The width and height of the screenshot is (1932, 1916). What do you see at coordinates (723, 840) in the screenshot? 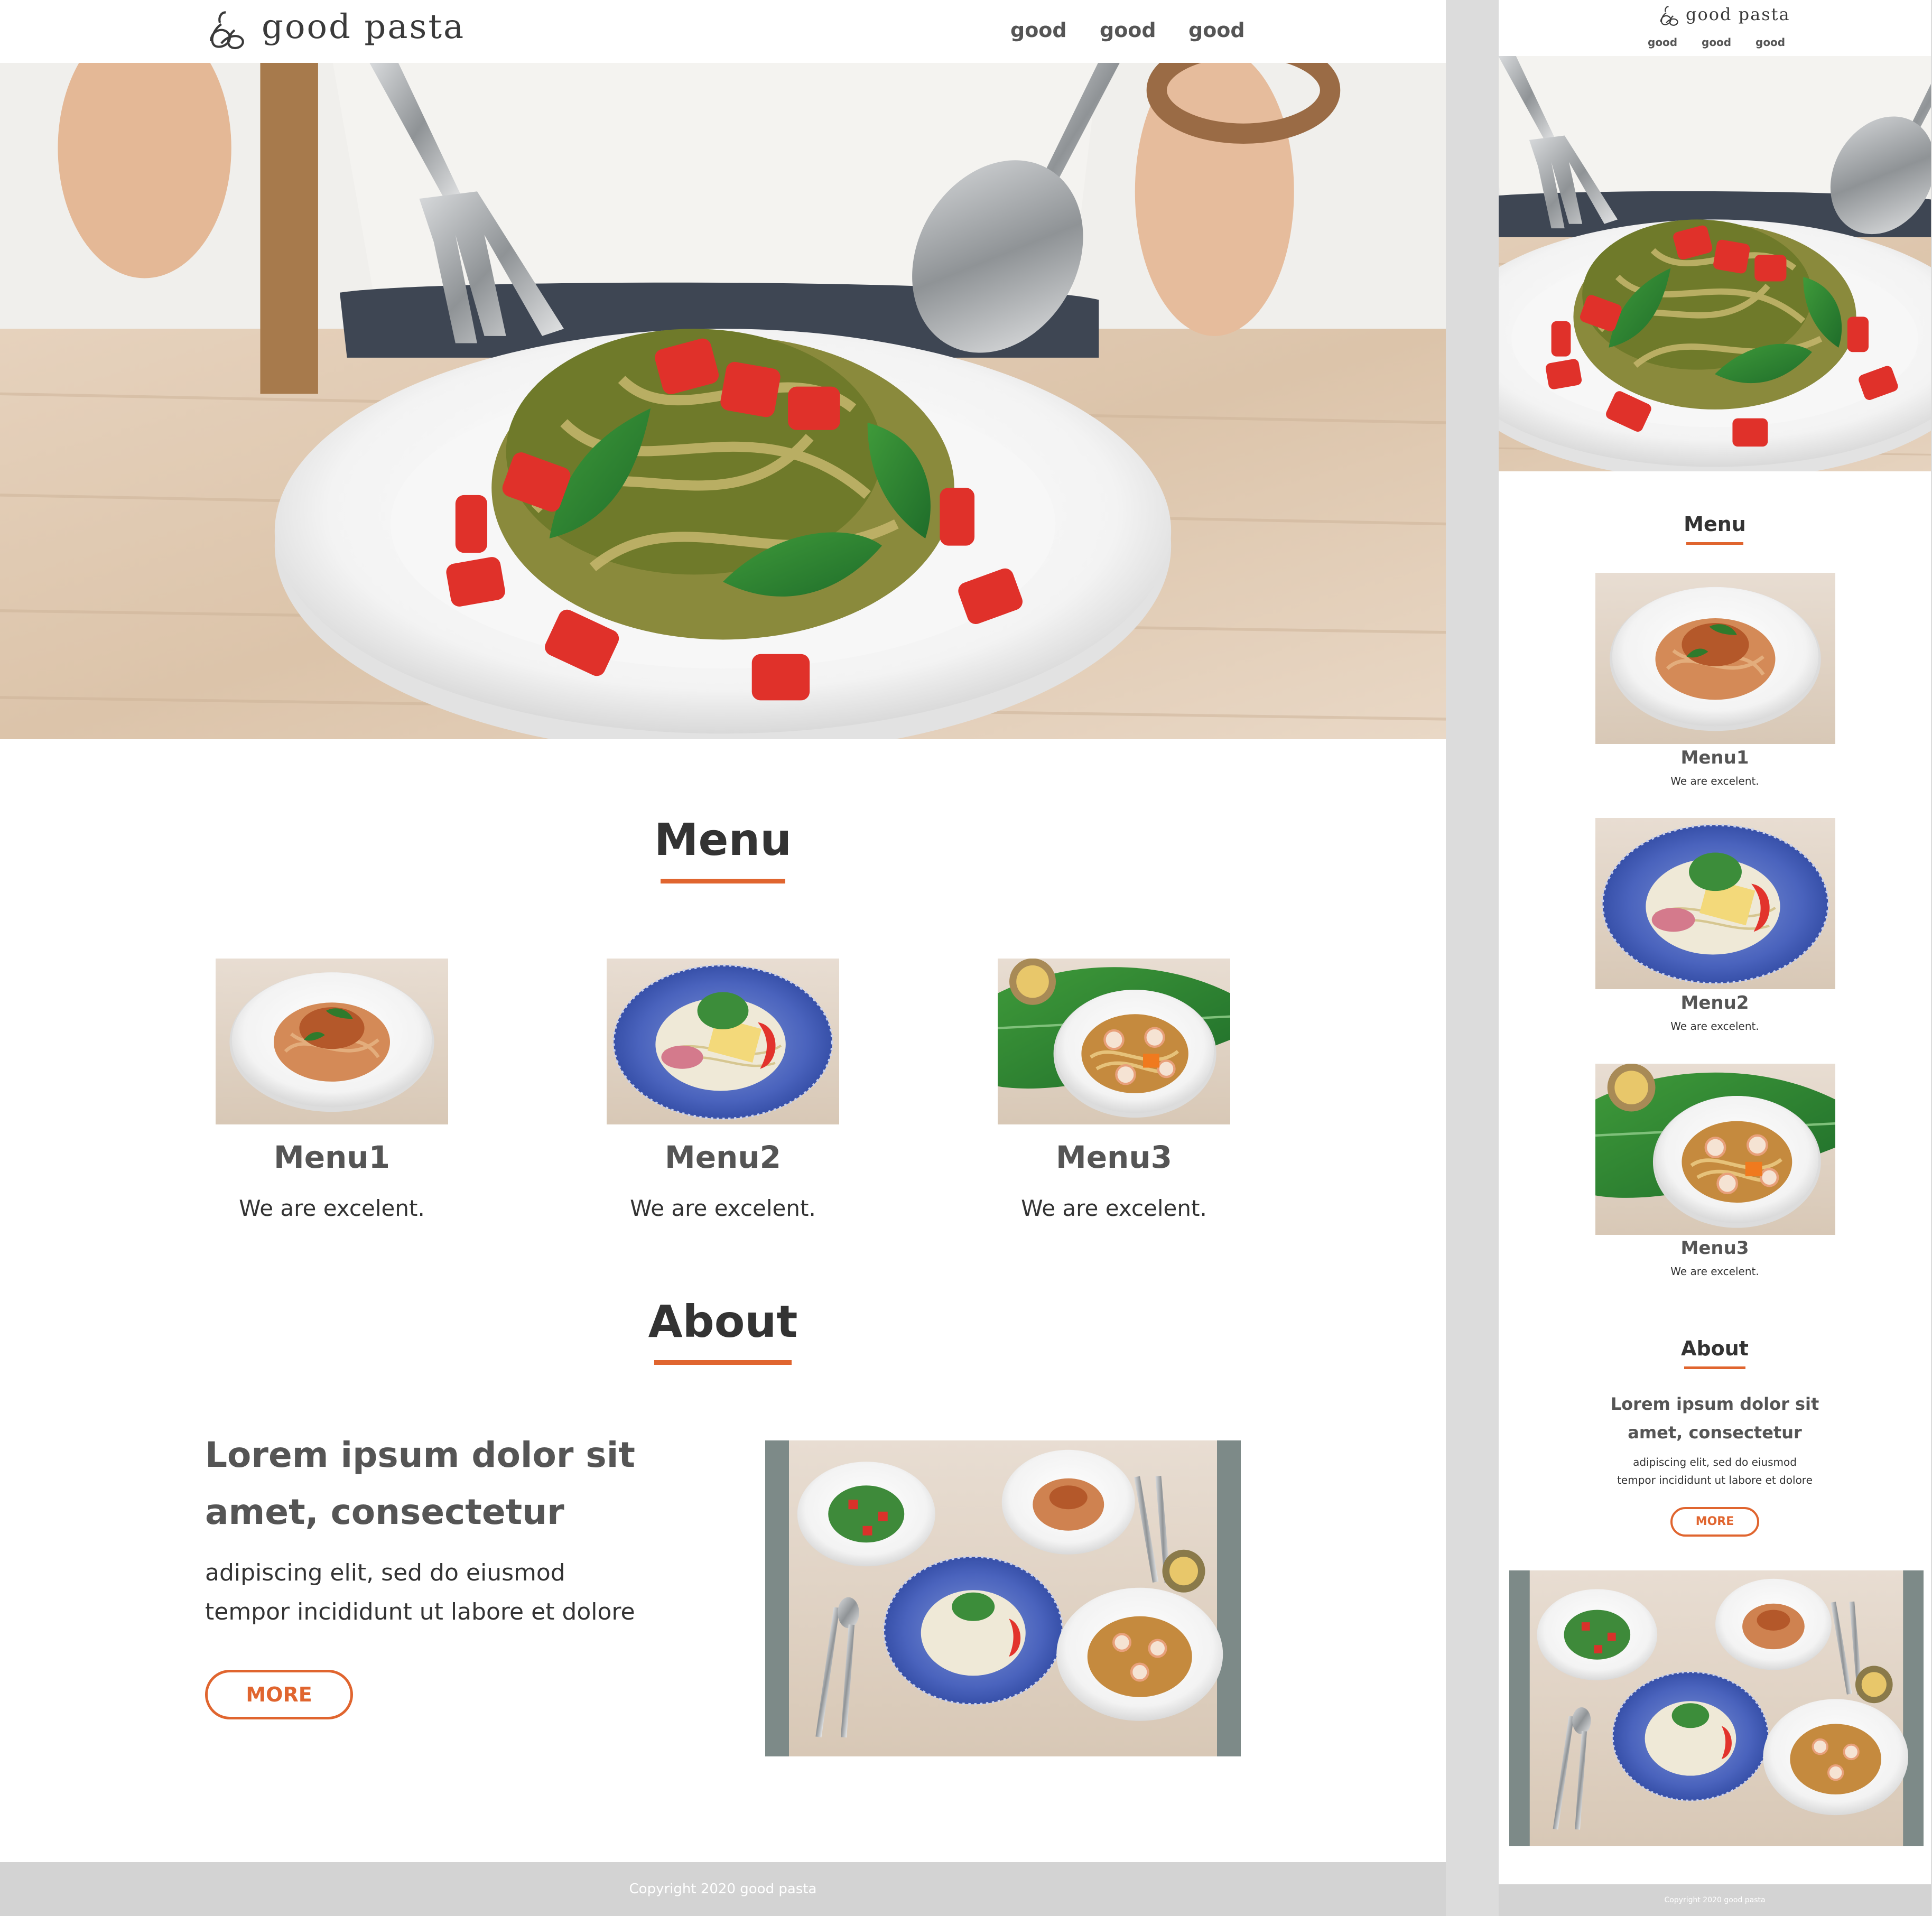
I see `menu-section-title: Menu` at bounding box center [723, 840].